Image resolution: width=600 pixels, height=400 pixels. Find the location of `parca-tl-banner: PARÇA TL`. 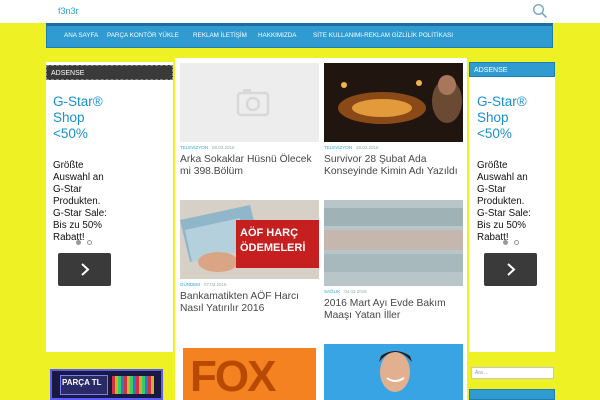

parca-tl-banner: PARÇA TL is located at coordinates (106, 384).